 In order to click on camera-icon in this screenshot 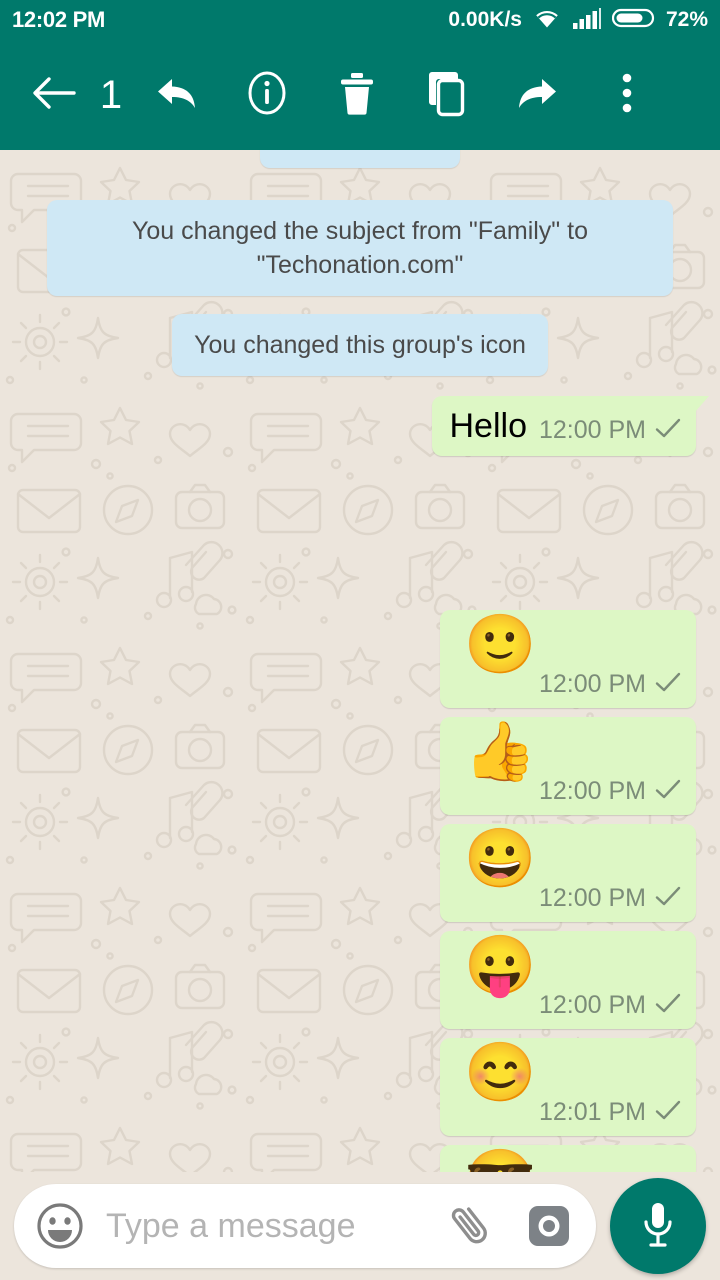, I will do `click(549, 1226)`.